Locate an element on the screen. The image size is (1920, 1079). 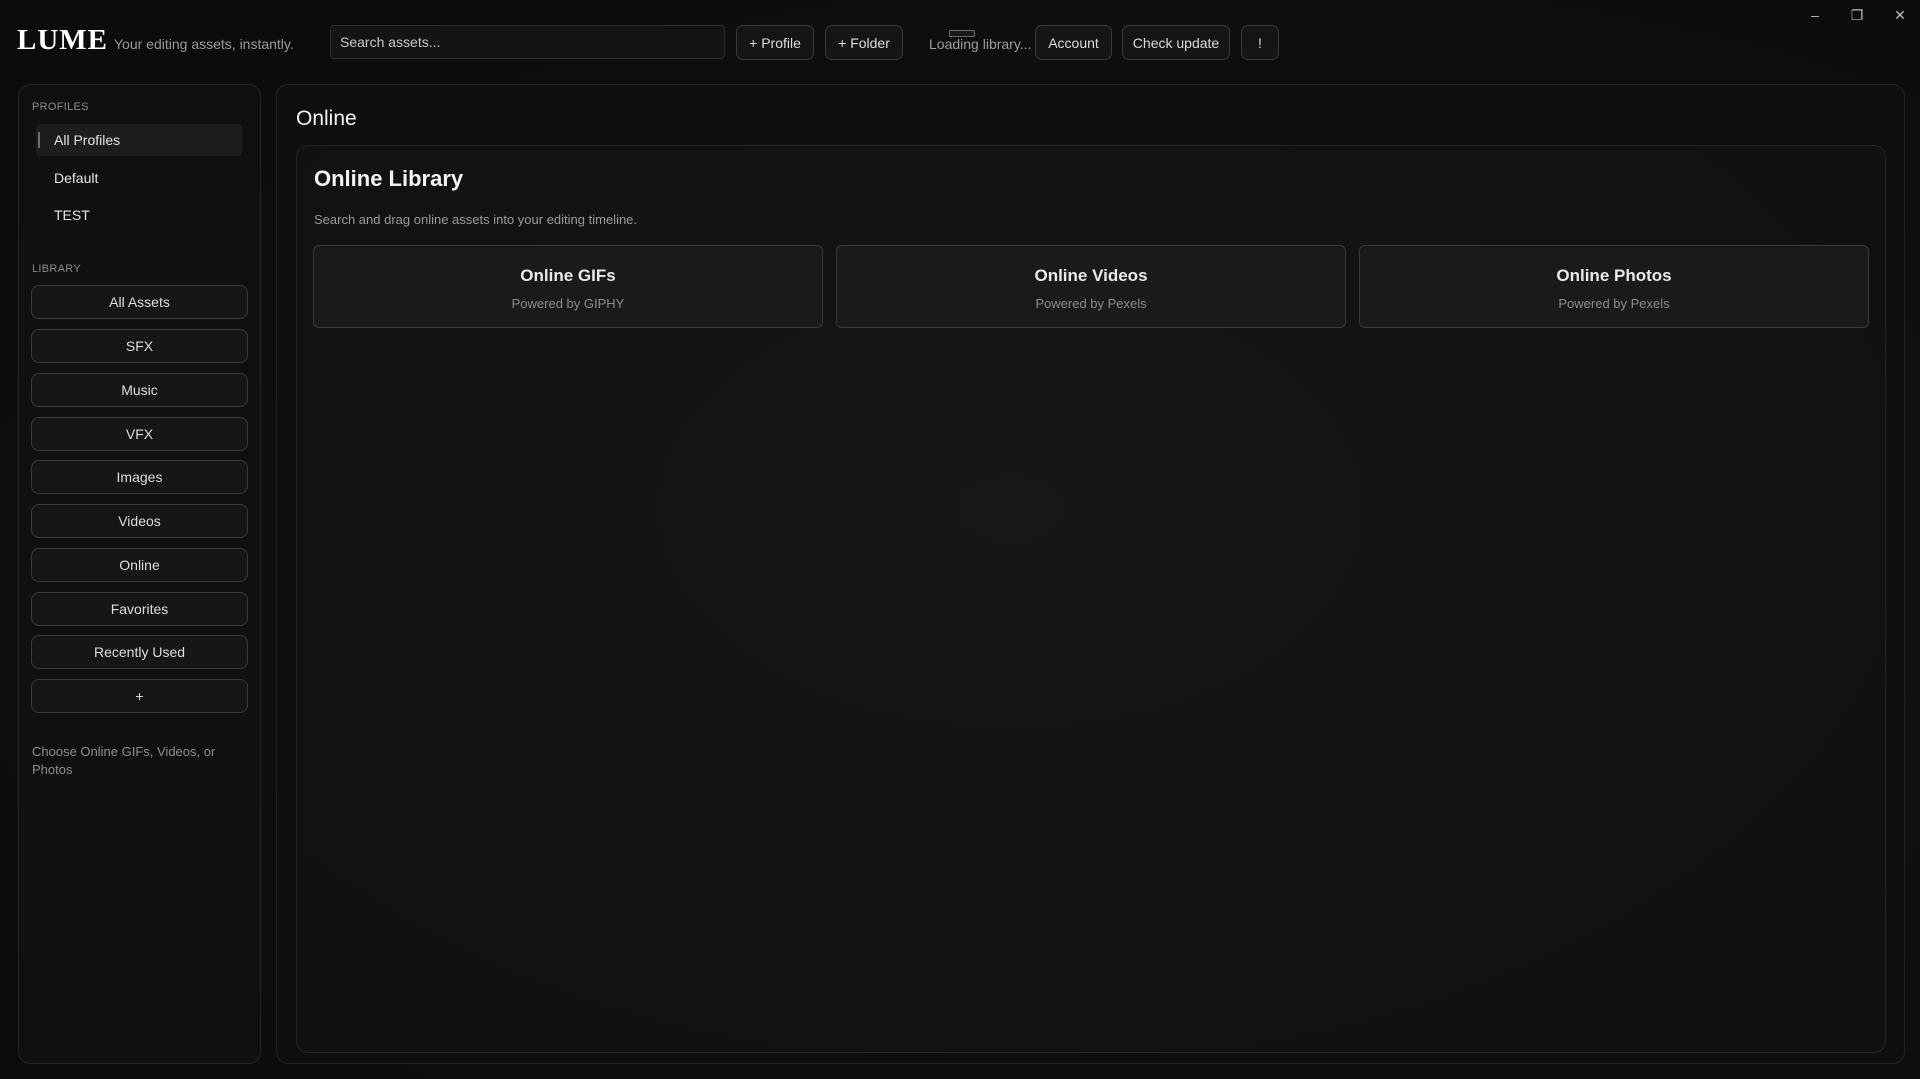
page-title: Online is located at coordinates (326, 118).